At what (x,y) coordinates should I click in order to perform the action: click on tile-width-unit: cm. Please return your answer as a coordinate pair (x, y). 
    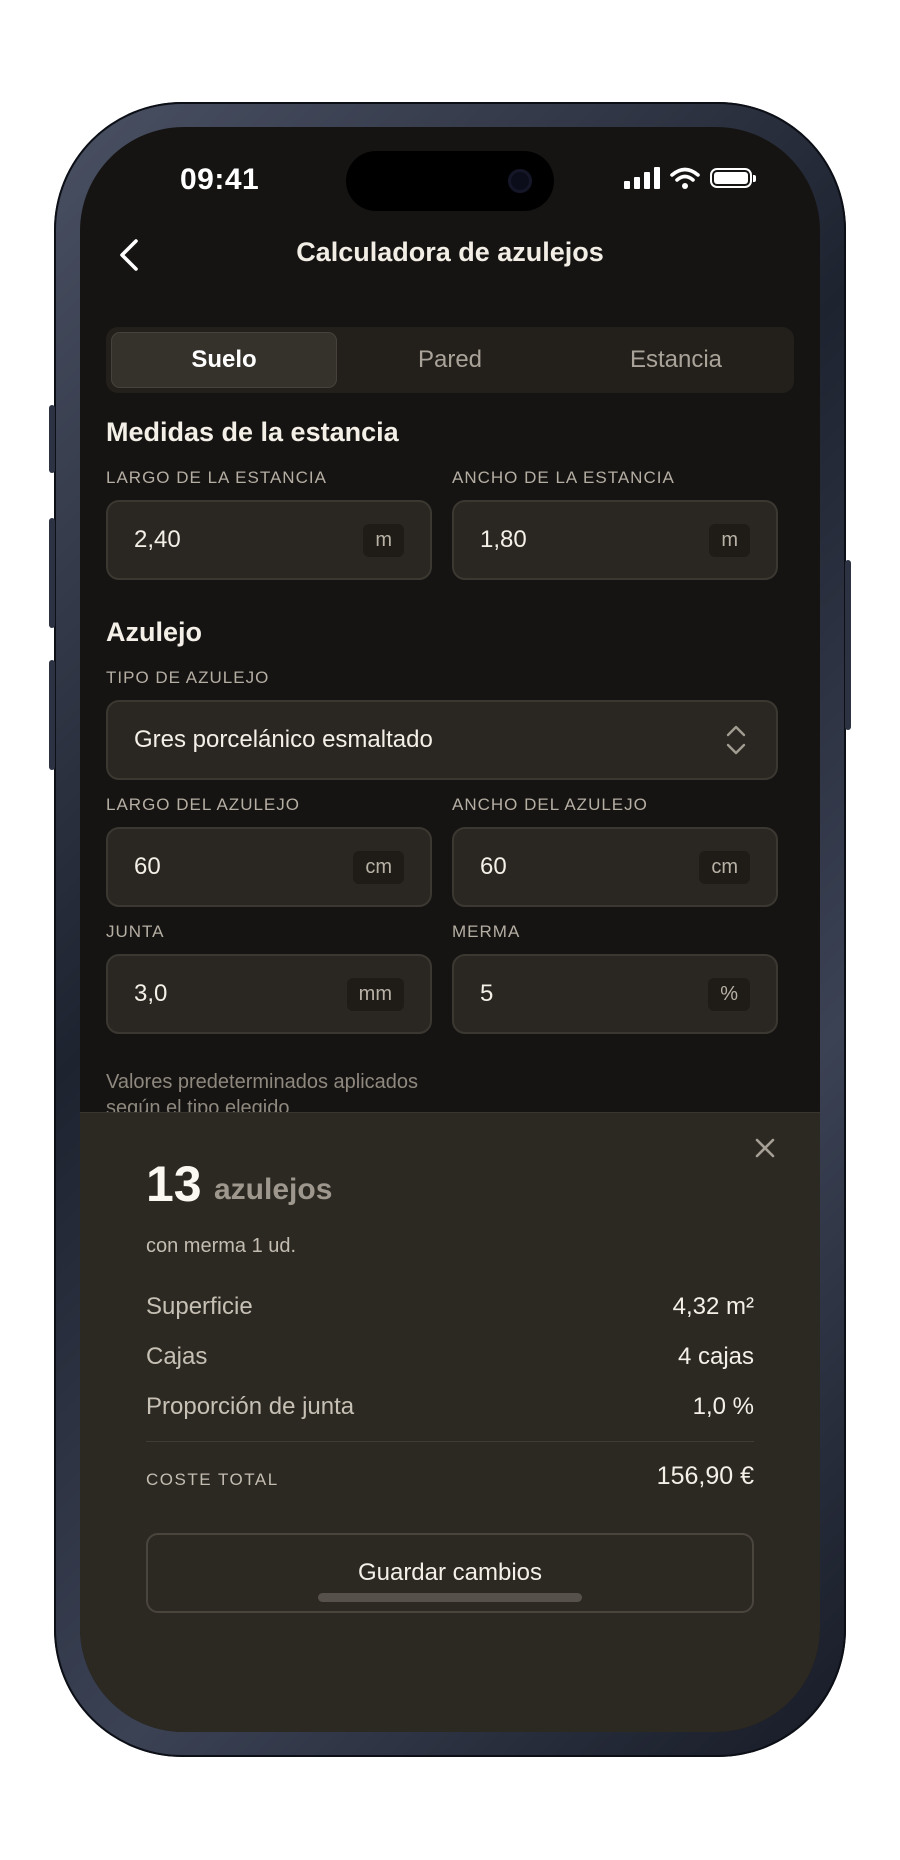
    Looking at the image, I should click on (724, 867).